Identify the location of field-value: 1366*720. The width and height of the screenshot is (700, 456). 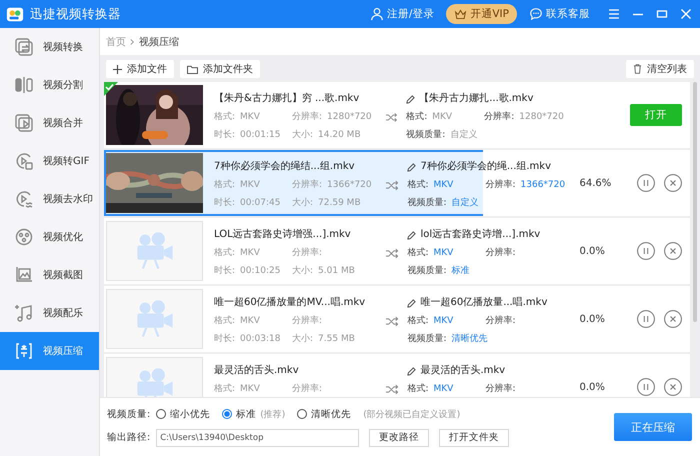
(349, 185).